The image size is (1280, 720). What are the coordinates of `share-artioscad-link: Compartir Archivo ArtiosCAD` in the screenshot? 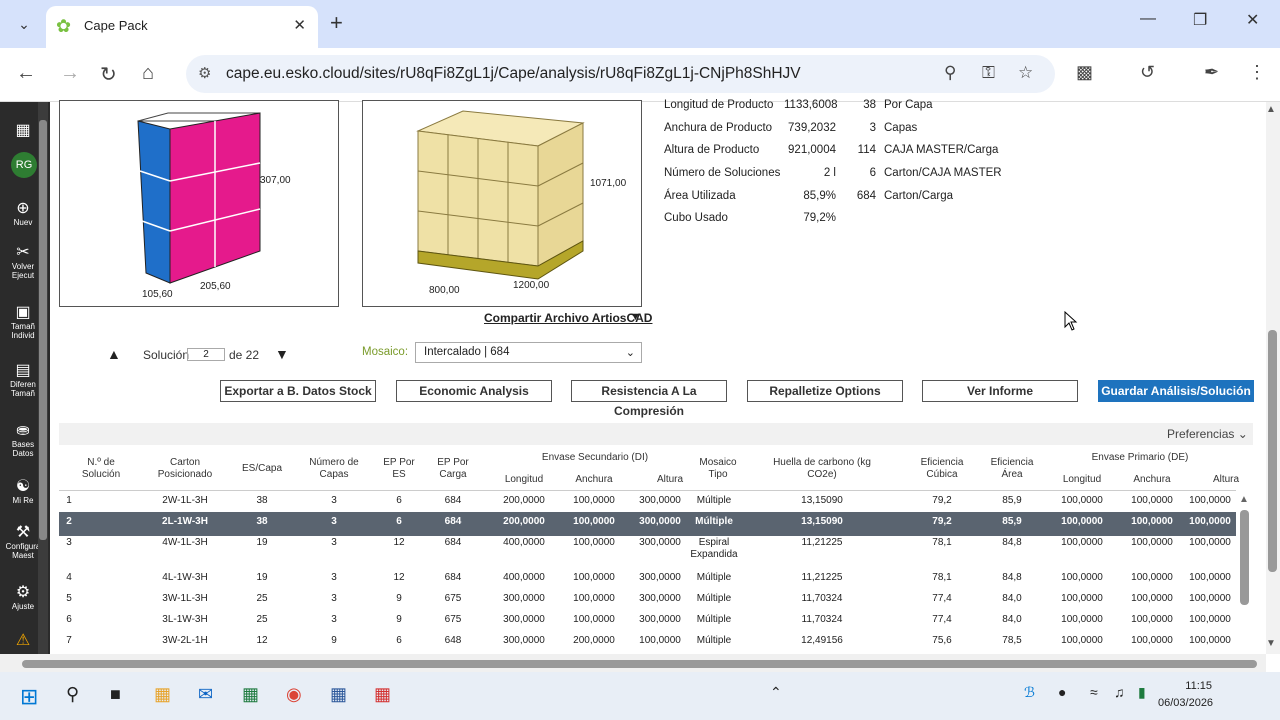 It's located at (568, 318).